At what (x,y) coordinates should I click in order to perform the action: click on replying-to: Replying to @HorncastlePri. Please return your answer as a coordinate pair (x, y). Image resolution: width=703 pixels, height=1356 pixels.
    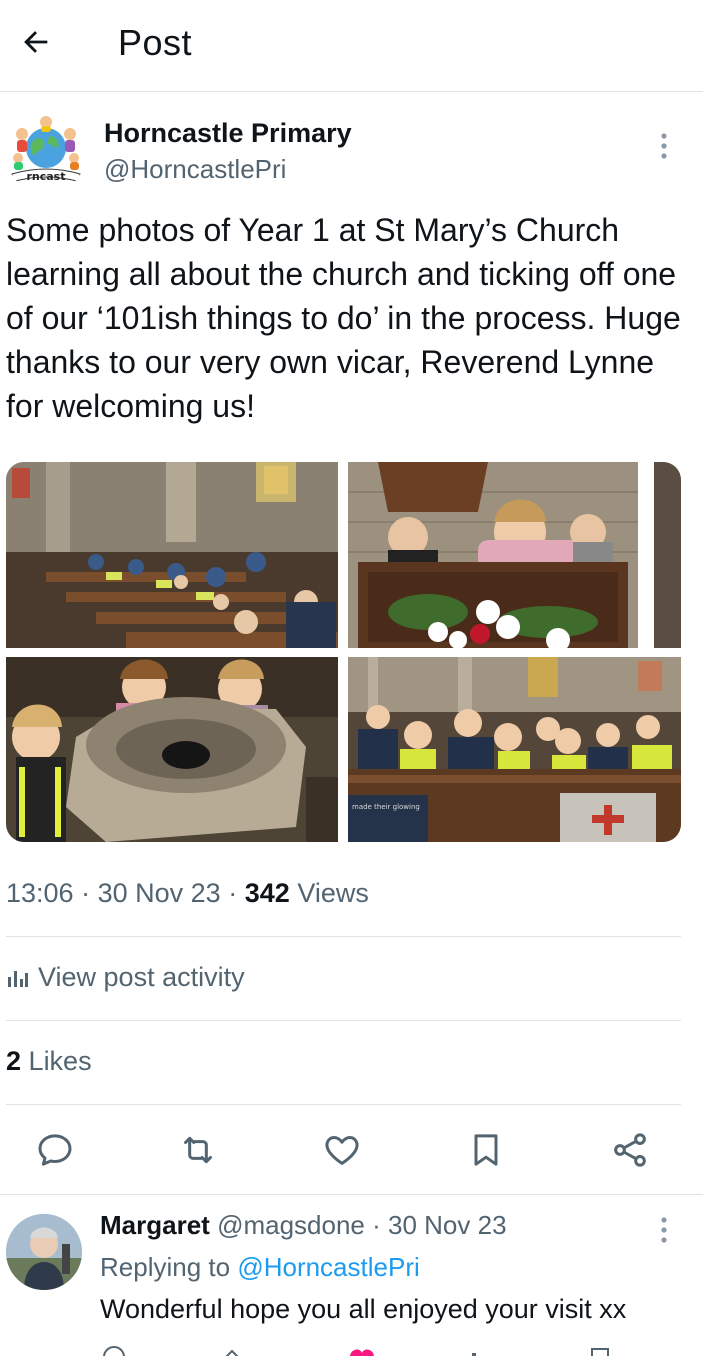
    Looking at the image, I should click on (260, 1267).